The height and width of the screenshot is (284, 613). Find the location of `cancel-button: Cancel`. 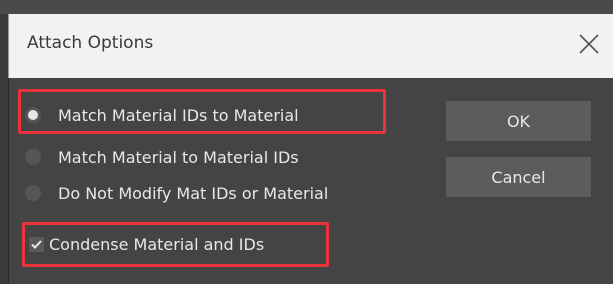

cancel-button: Cancel is located at coordinates (518, 177).